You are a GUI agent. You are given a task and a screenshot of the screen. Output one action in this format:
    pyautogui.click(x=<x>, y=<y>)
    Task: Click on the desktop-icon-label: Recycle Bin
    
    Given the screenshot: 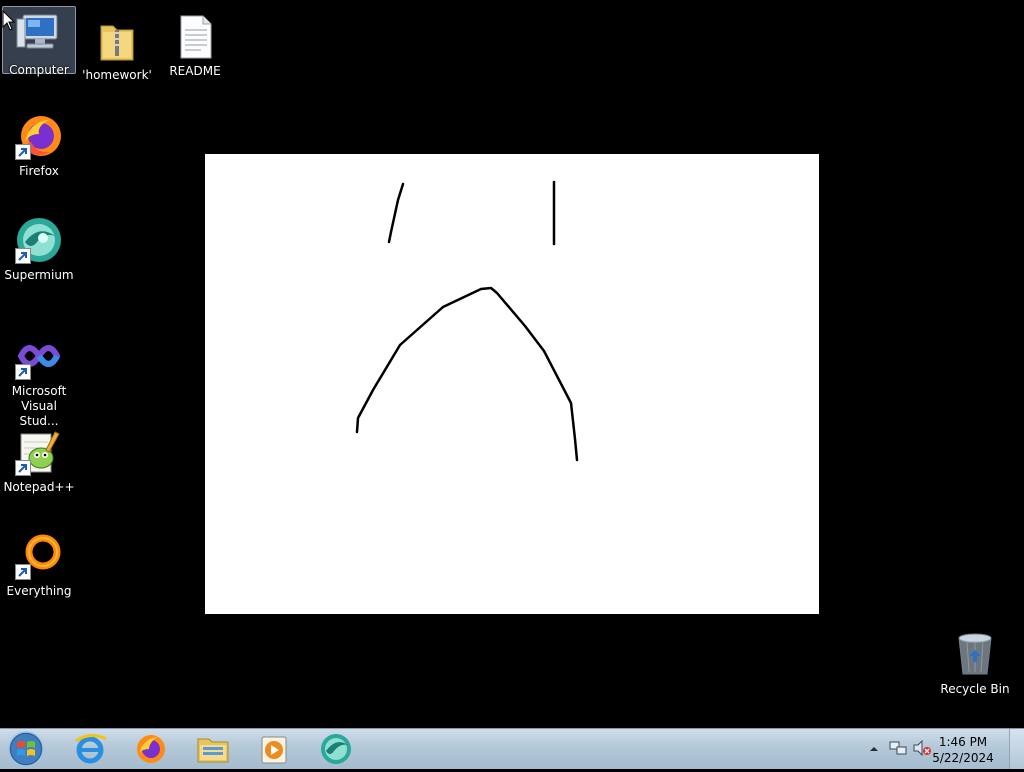 What is the action you would take?
    pyautogui.click(x=975, y=689)
    